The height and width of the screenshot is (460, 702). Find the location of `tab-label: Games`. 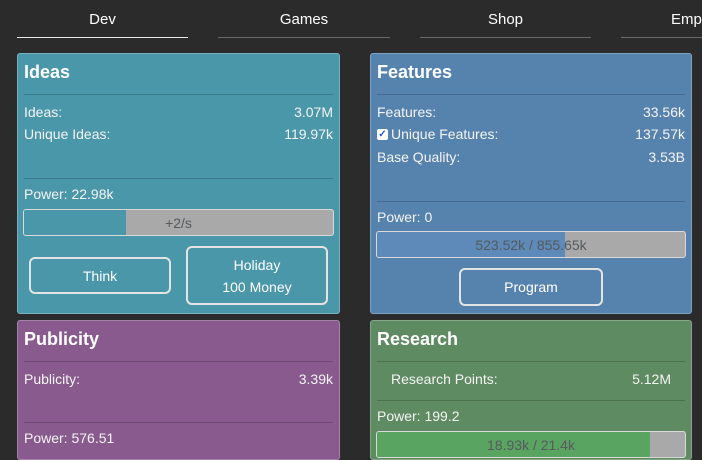

tab-label: Games is located at coordinates (304, 19).